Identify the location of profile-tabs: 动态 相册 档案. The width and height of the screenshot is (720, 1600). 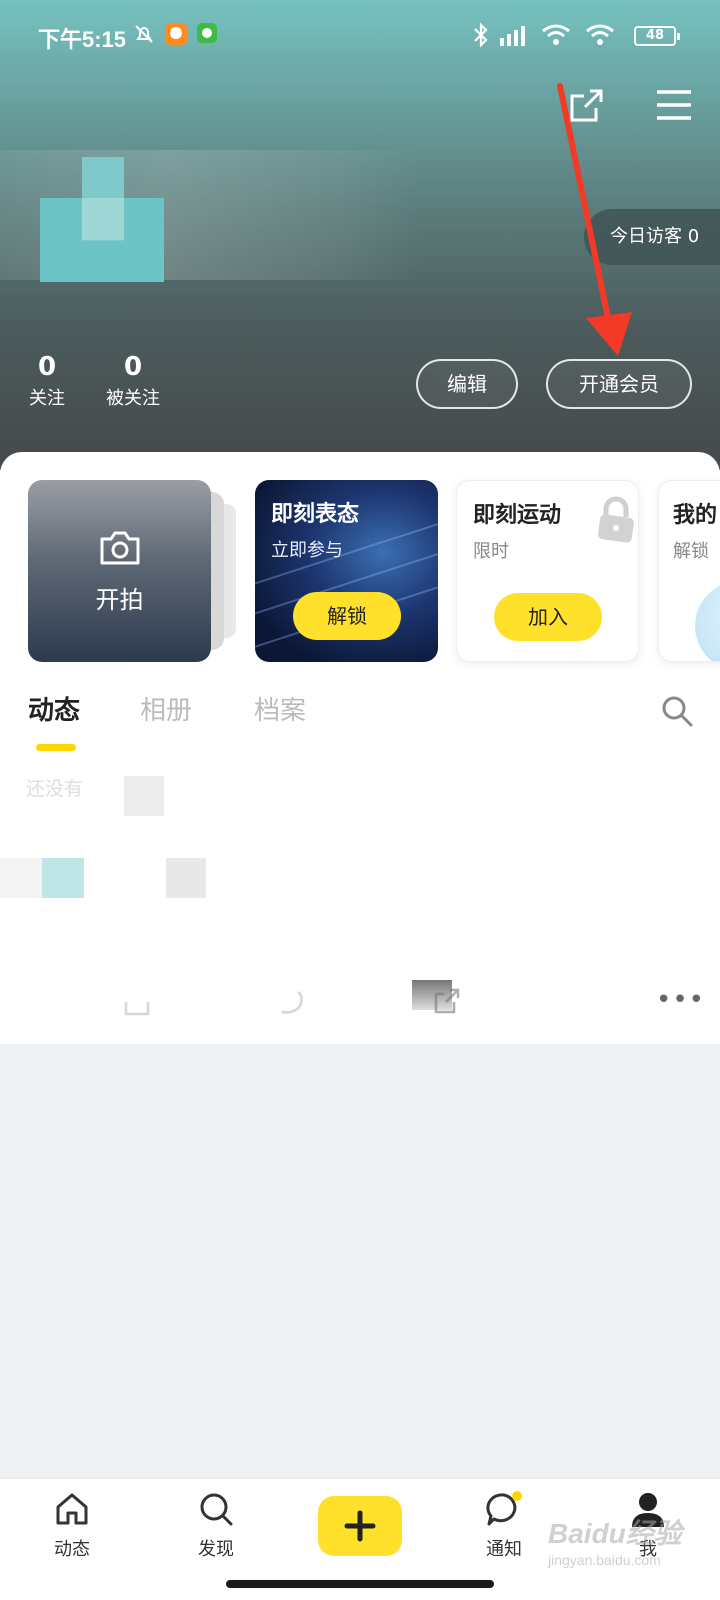
(360, 720).